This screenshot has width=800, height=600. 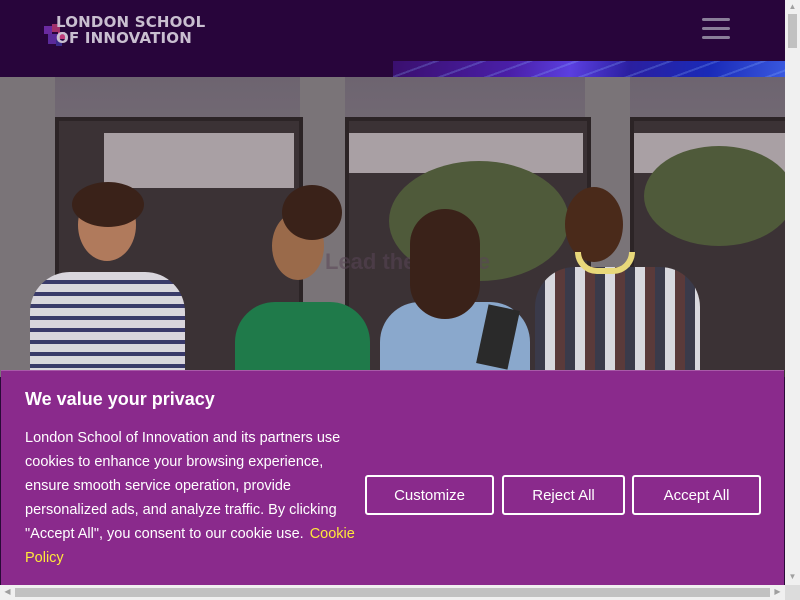 What do you see at coordinates (7, 591) in the screenshot?
I see `scroll-left-arrow-icon: ◀` at bounding box center [7, 591].